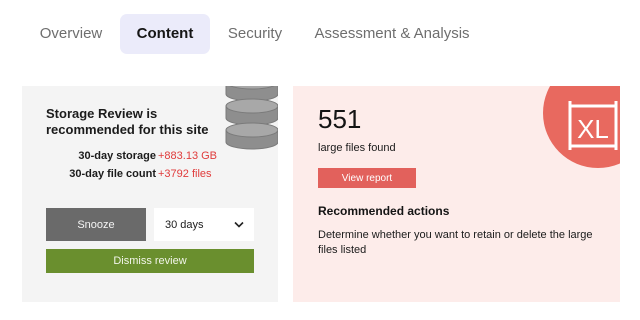 The image size is (640, 320). Describe the element at coordinates (593, 129) in the screenshot. I see `svg-text: XL` at that location.